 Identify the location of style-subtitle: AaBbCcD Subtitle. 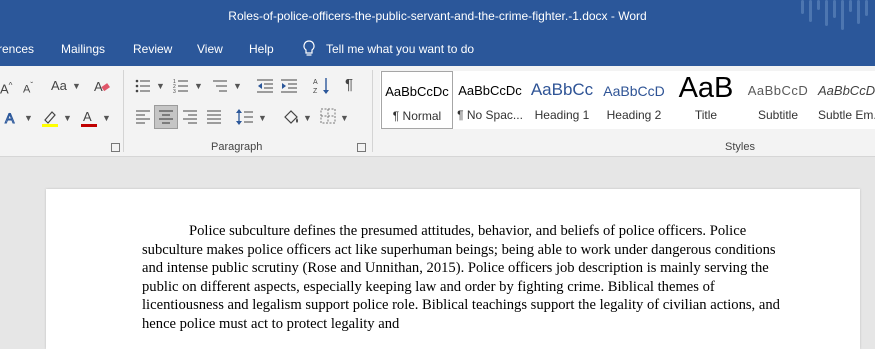
(778, 100).